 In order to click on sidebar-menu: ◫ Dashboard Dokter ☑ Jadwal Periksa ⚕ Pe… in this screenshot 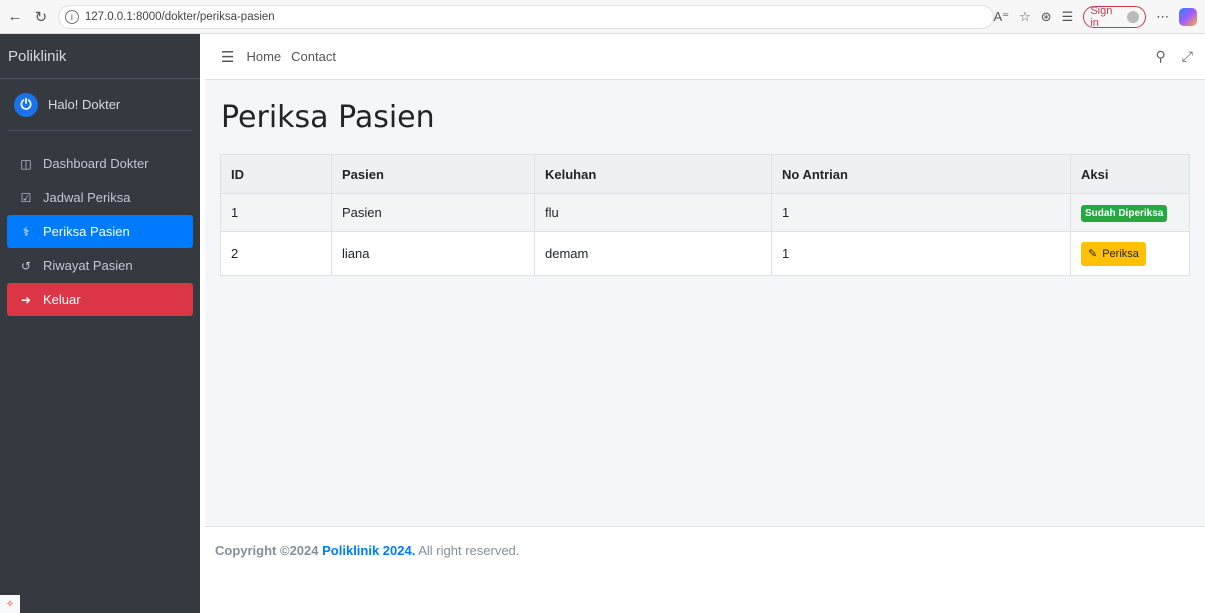, I will do `click(100, 231)`.